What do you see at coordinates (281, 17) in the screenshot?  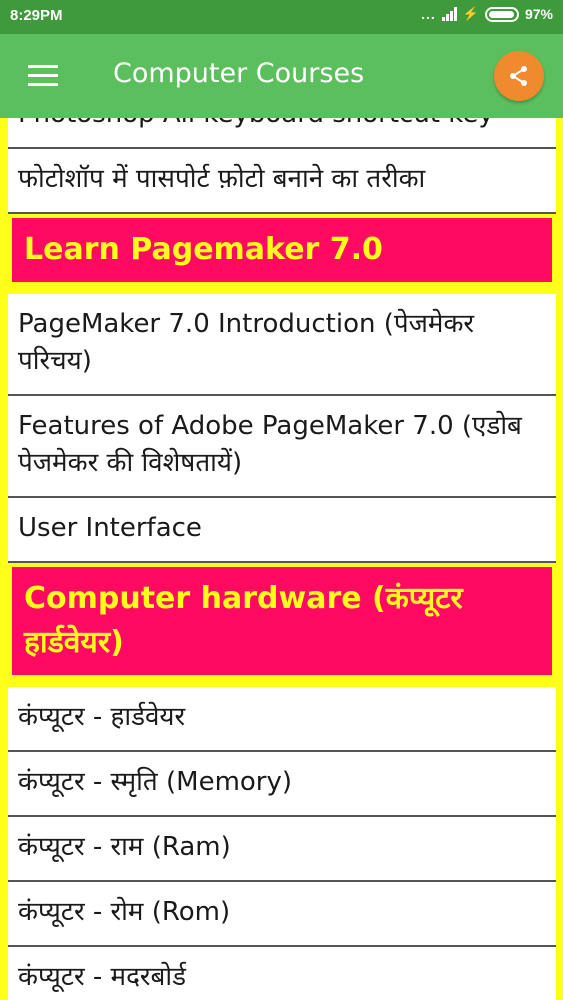 I see `status-bar: 8:29PM ... ⚡ 97%` at bounding box center [281, 17].